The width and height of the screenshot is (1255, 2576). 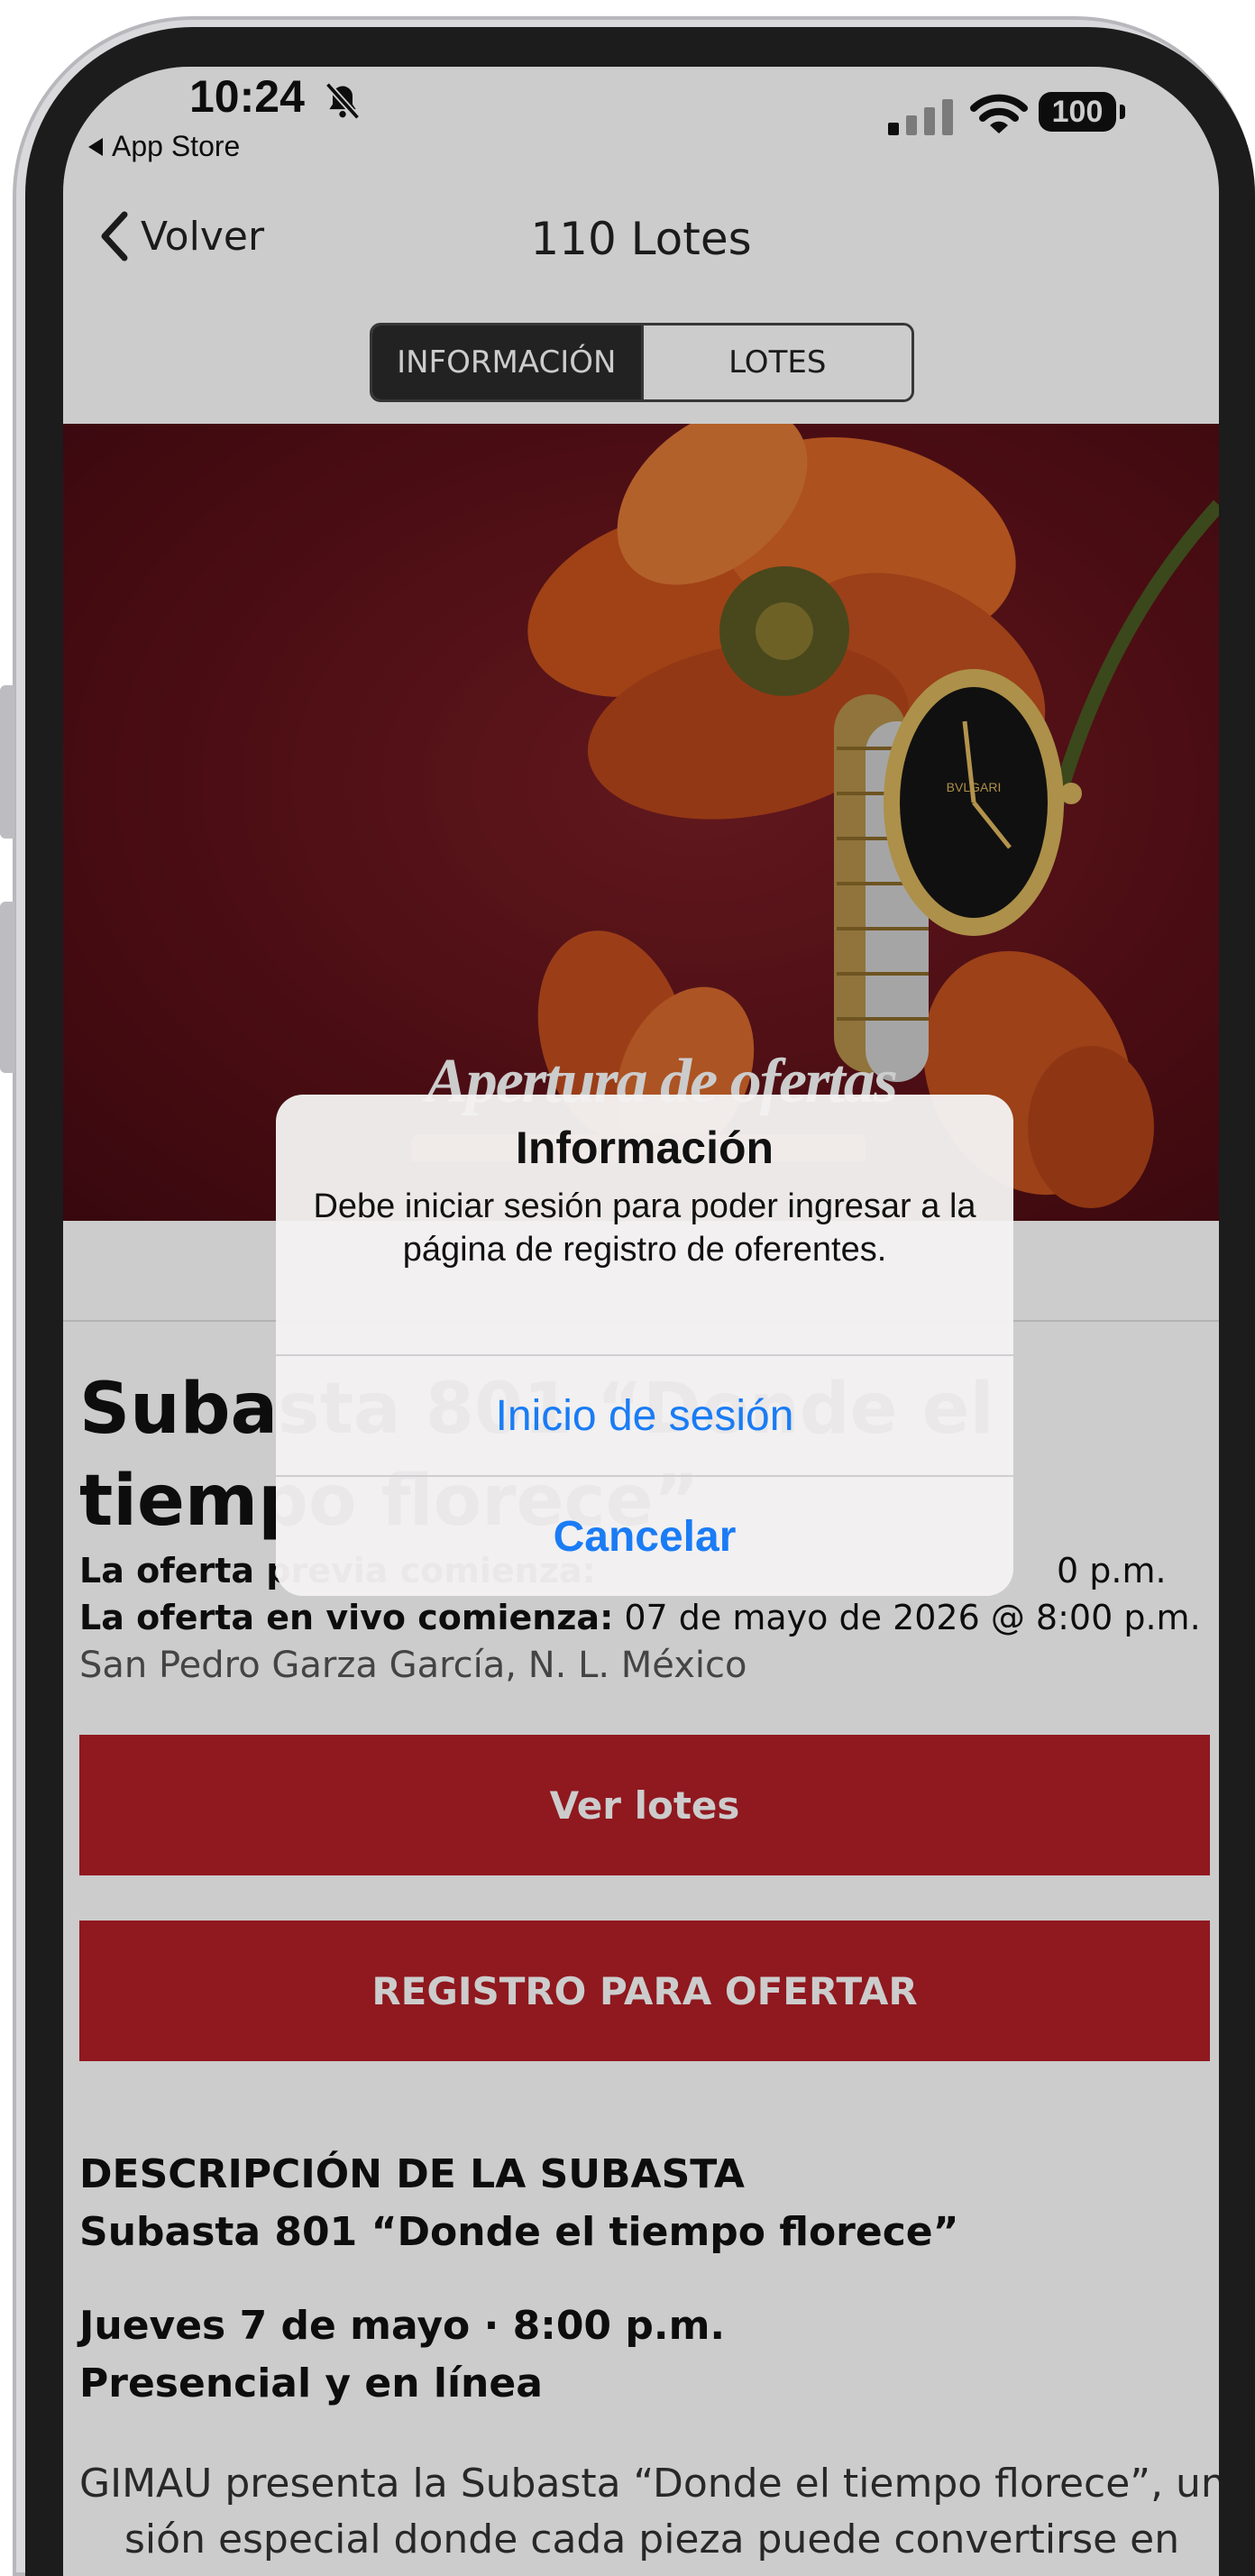 What do you see at coordinates (644, 1536) in the screenshot?
I see `cancel-button: Cancelar` at bounding box center [644, 1536].